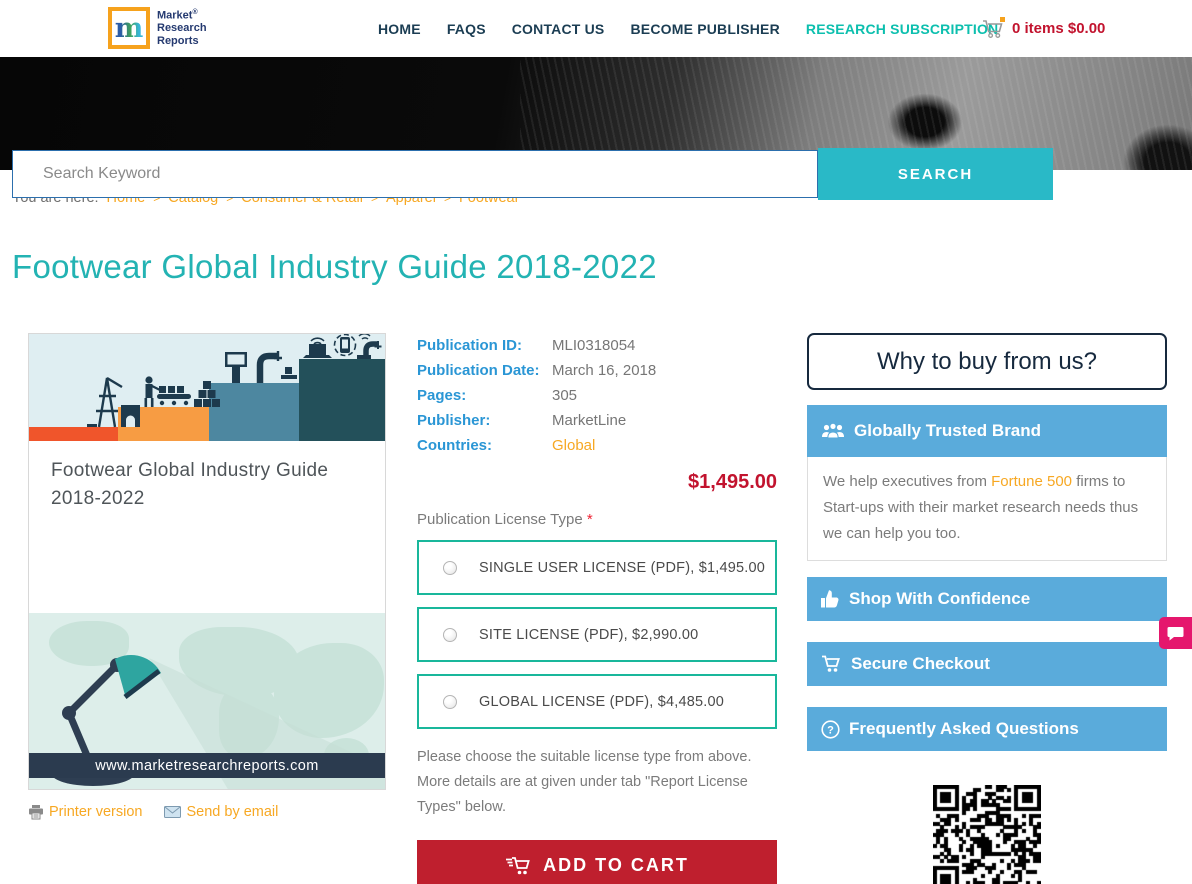 The image size is (1192, 884). What do you see at coordinates (565, 395) in the screenshot?
I see `pages-value: 305` at bounding box center [565, 395].